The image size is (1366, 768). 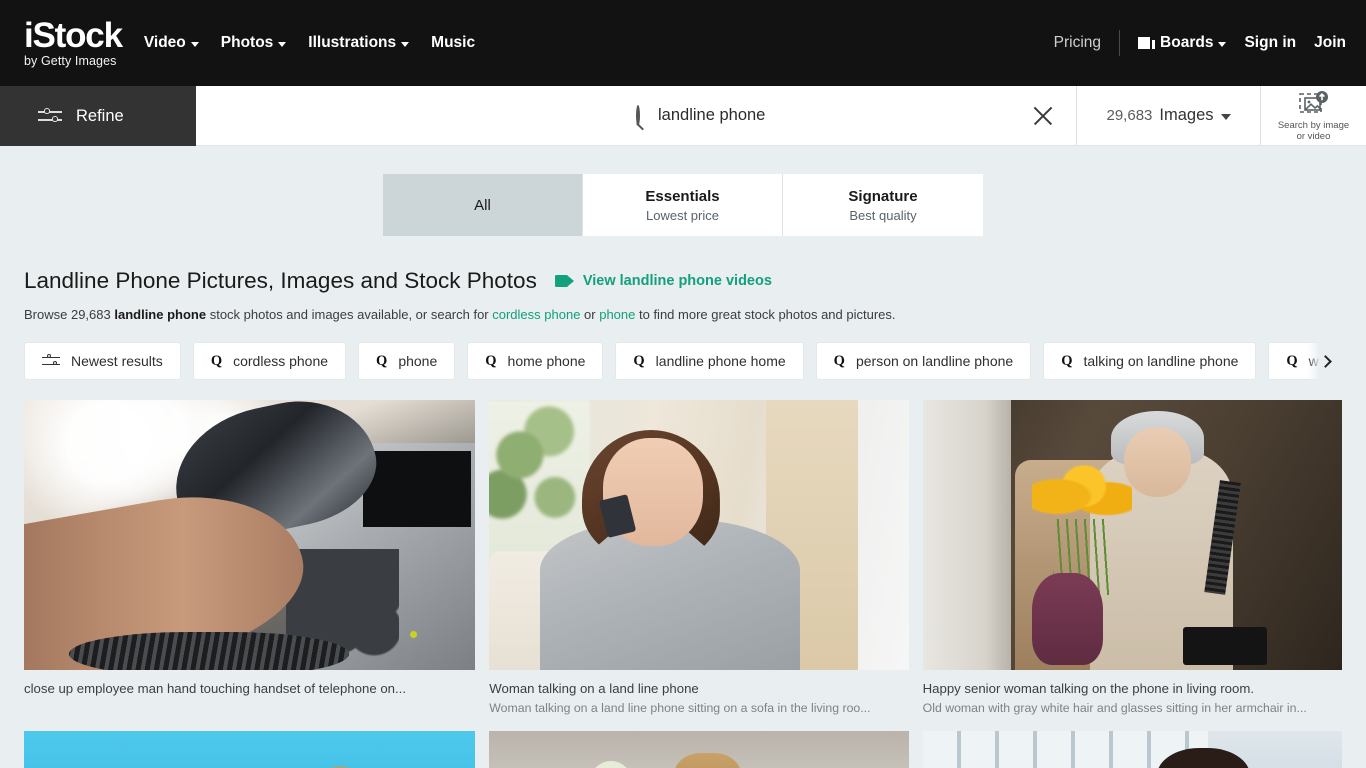 I want to click on boards-label: Boards, so click(x=1187, y=42).